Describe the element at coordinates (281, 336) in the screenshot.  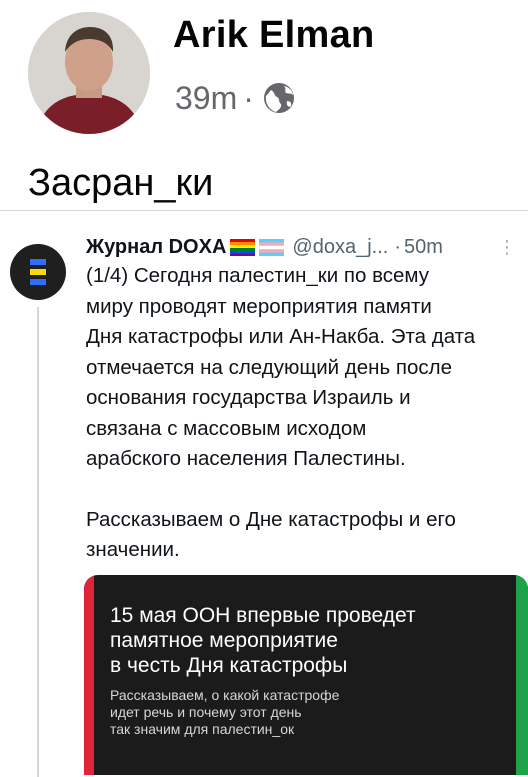
I see `tweet-line: Дня катастрофы или Ан-Накба. Эта дата` at that location.